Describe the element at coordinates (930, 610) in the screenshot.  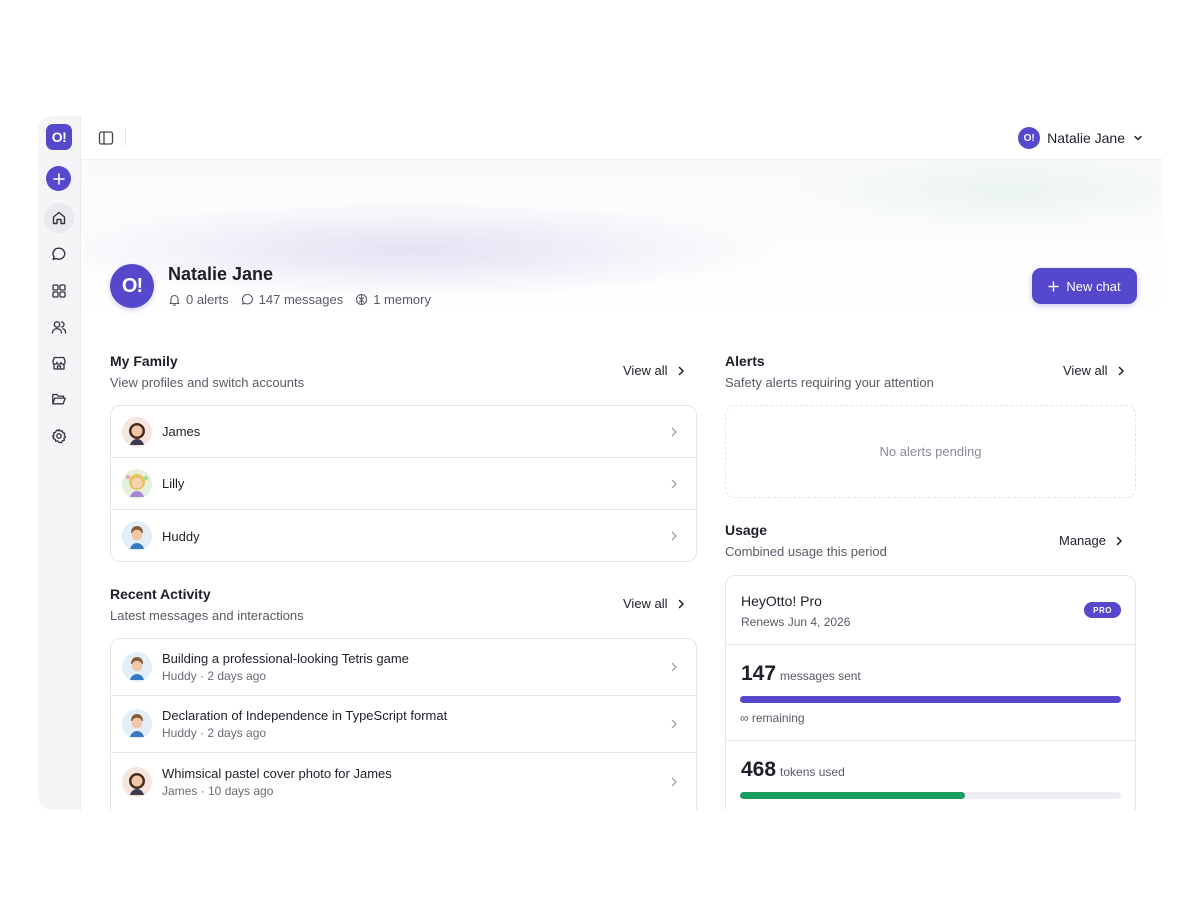
I see `plan-section: HeyOtto! Pro Renews Jun 4, 2026 PRO` at that location.